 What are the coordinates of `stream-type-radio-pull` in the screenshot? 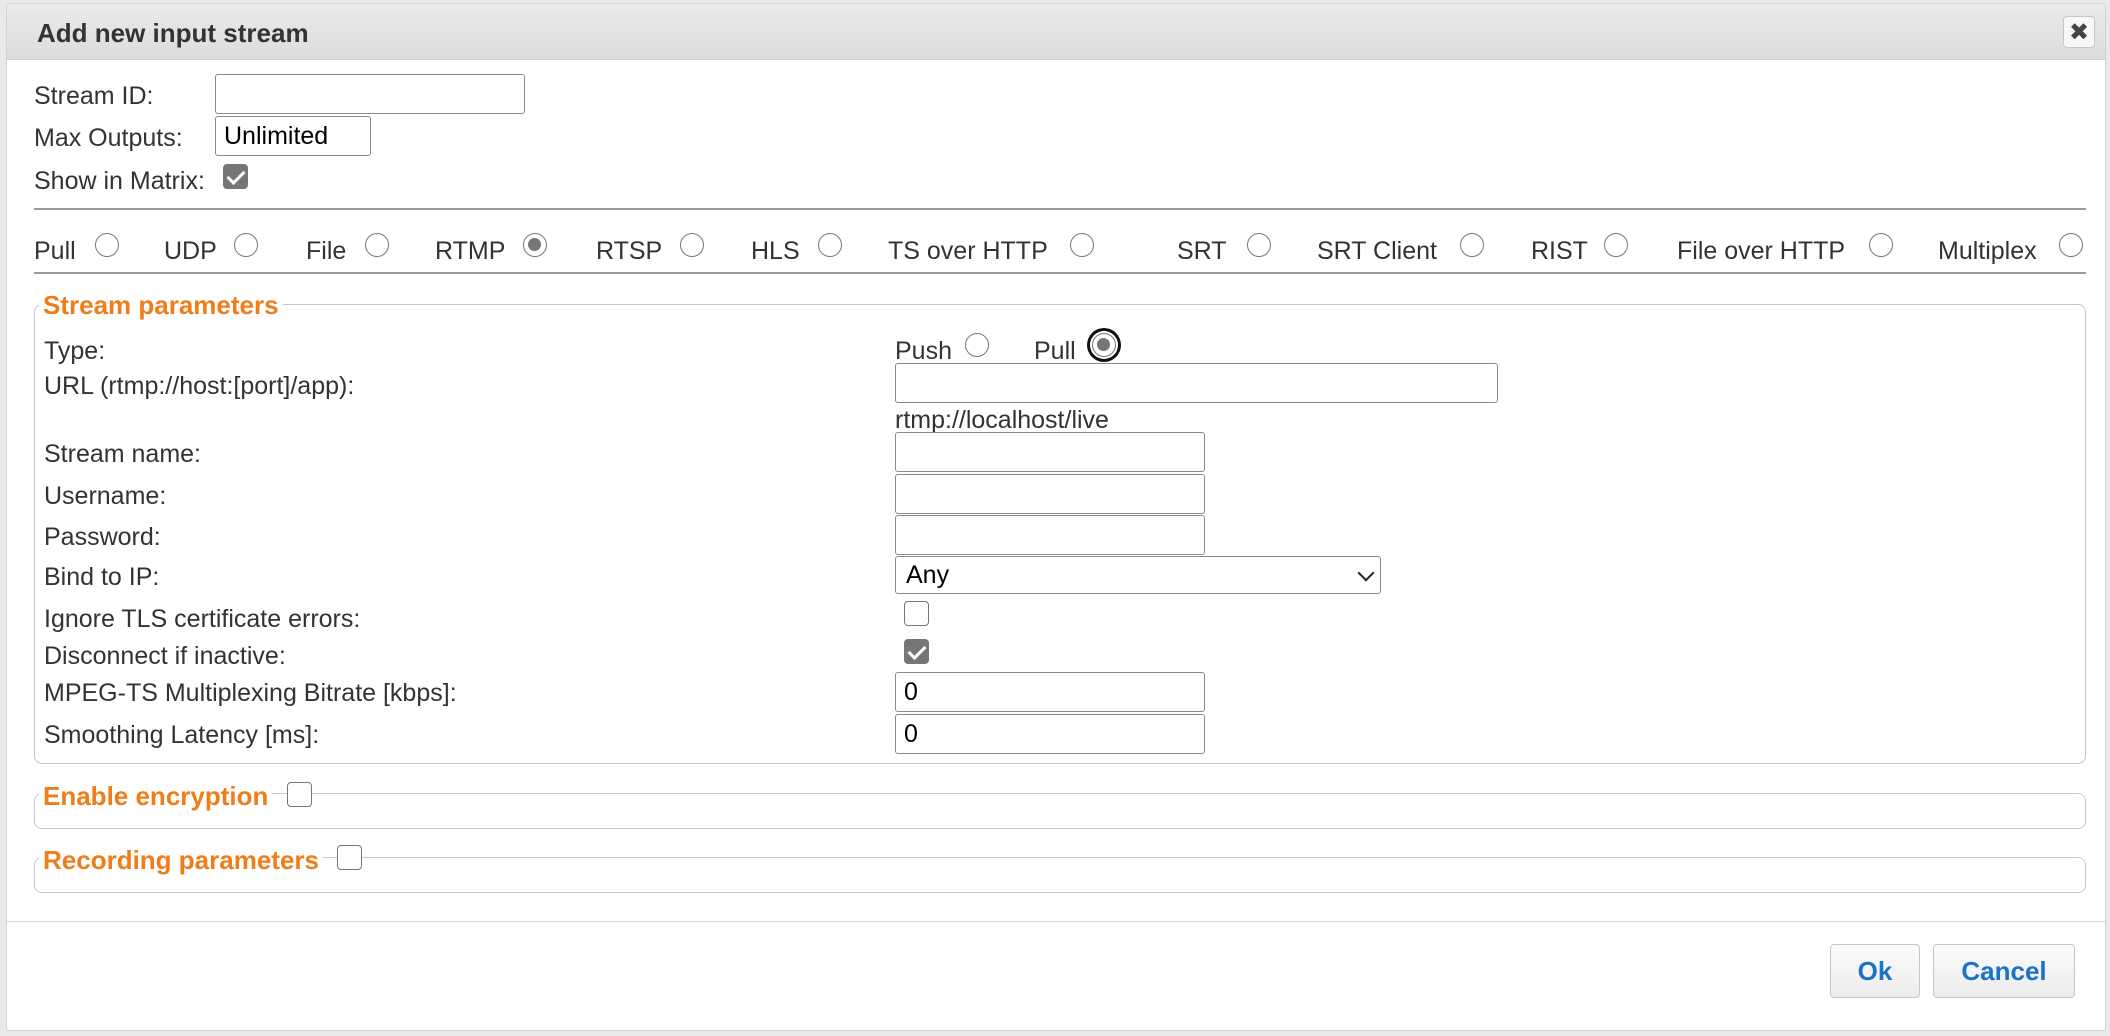 It's located at (107, 245).